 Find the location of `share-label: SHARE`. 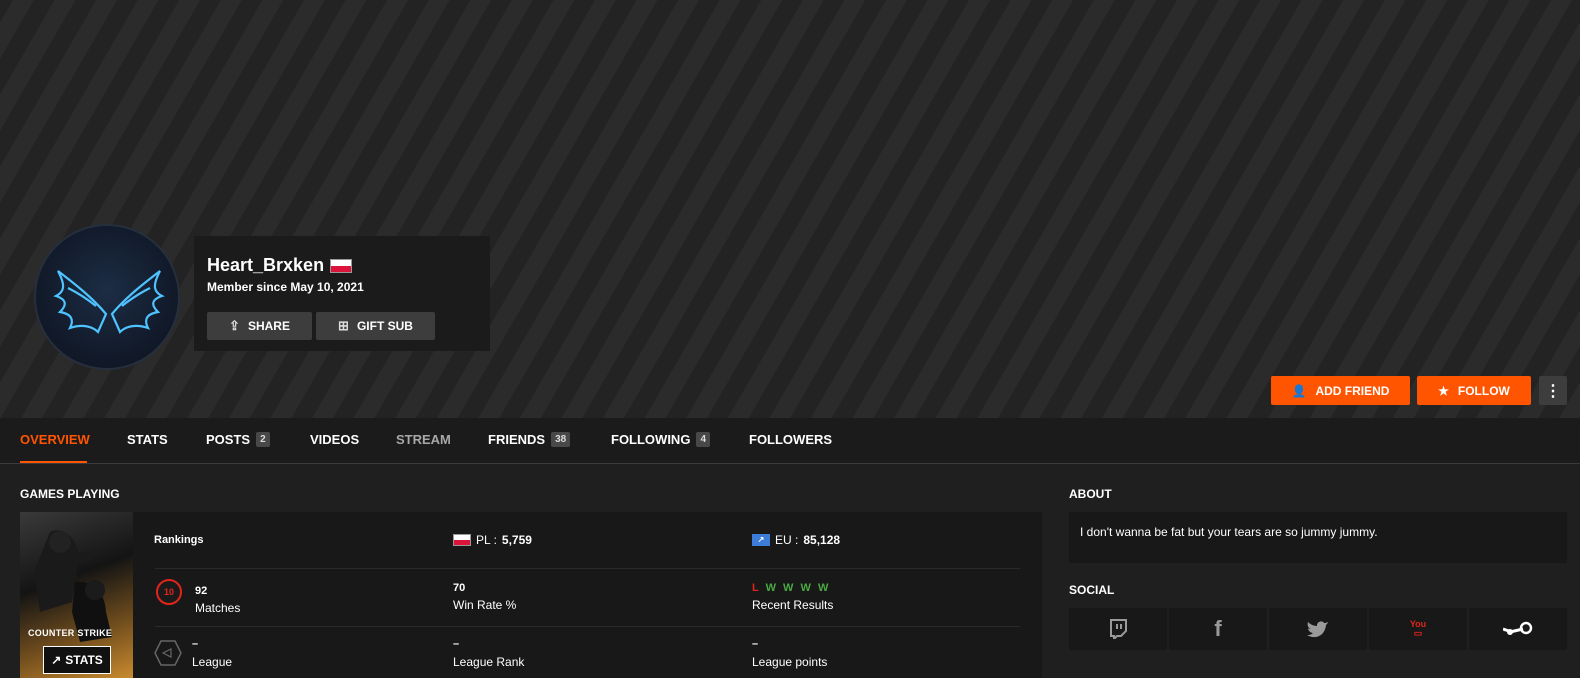

share-label: SHARE is located at coordinates (268, 326).